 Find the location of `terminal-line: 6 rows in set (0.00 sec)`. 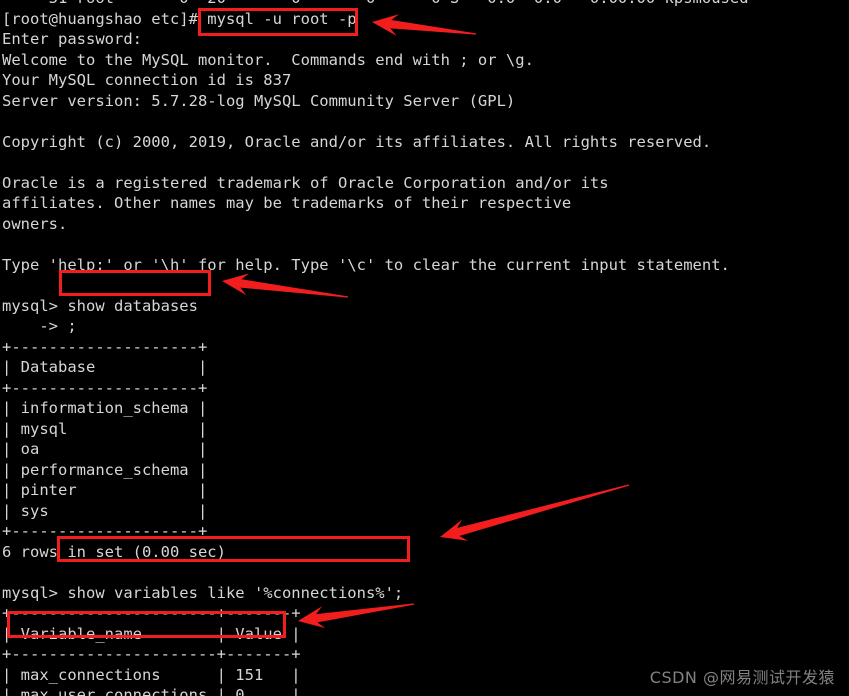

terminal-line: 6 rows in set (0.00 sec) is located at coordinates (114, 551).